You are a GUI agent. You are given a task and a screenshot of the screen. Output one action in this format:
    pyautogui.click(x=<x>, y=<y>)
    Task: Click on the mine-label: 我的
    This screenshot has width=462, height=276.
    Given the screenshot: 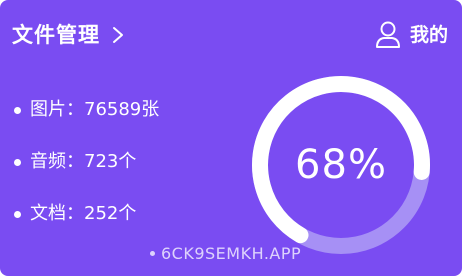 What is the action you would take?
    pyautogui.click(x=428, y=35)
    